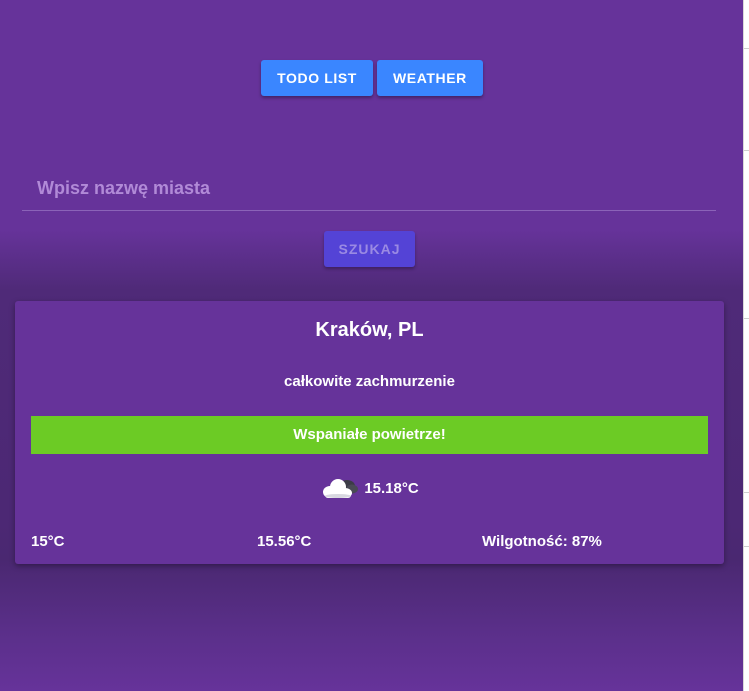 This screenshot has width=749, height=691. Describe the element at coordinates (369, 435) in the screenshot. I see `air-quality-banner: Wspaniałe powietrze!` at that location.